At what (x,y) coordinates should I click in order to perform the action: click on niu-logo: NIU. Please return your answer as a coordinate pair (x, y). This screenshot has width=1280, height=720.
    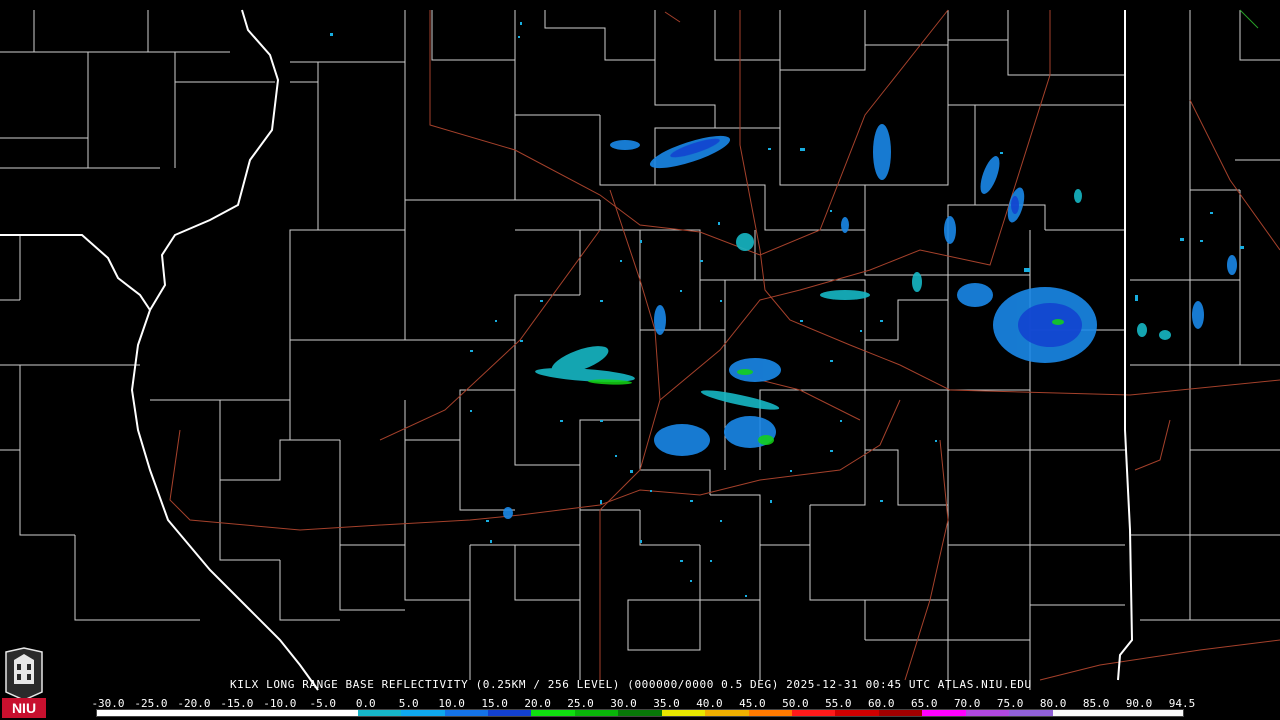
    Looking at the image, I should click on (24, 682).